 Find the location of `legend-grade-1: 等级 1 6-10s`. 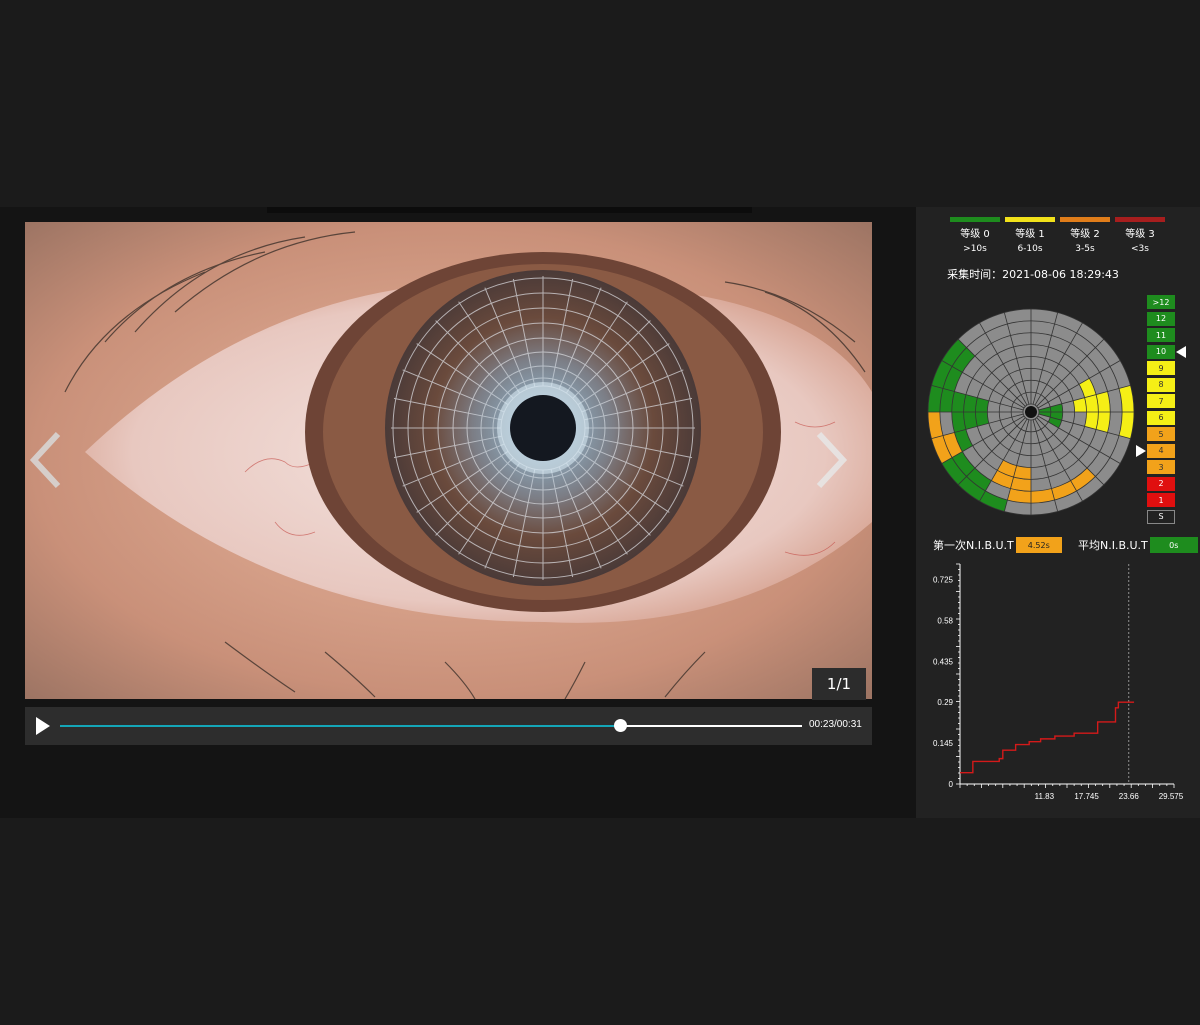

legend-grade-1: 等级 1 6-10s is located at coordinates (1030, 236).